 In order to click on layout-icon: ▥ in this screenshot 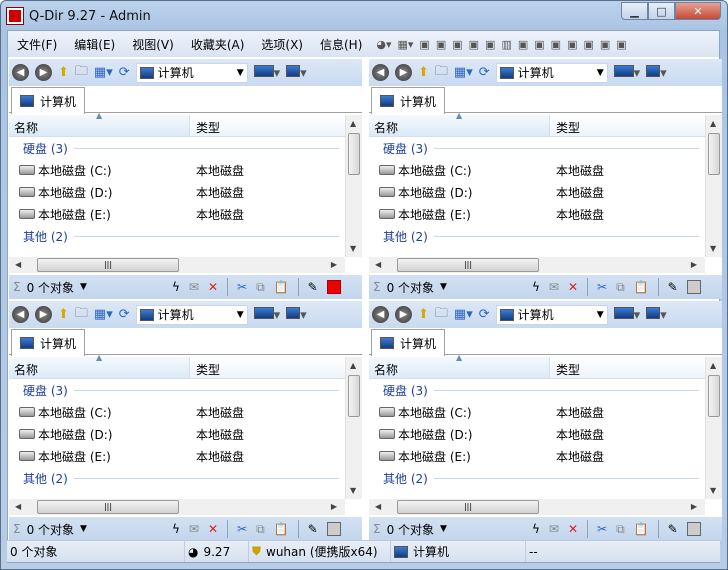, I will do `click(506, 44)`.